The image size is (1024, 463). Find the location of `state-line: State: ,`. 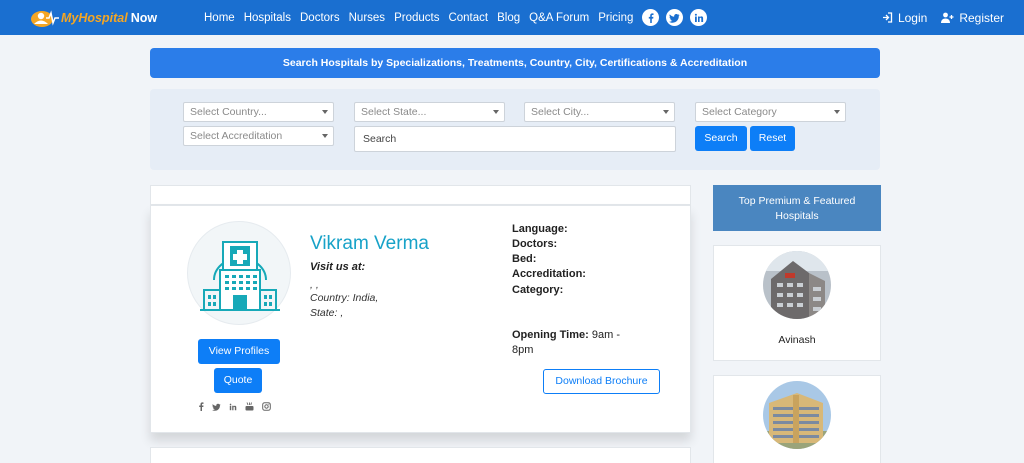

state-line: State: , is located at coordinates (327, 313).